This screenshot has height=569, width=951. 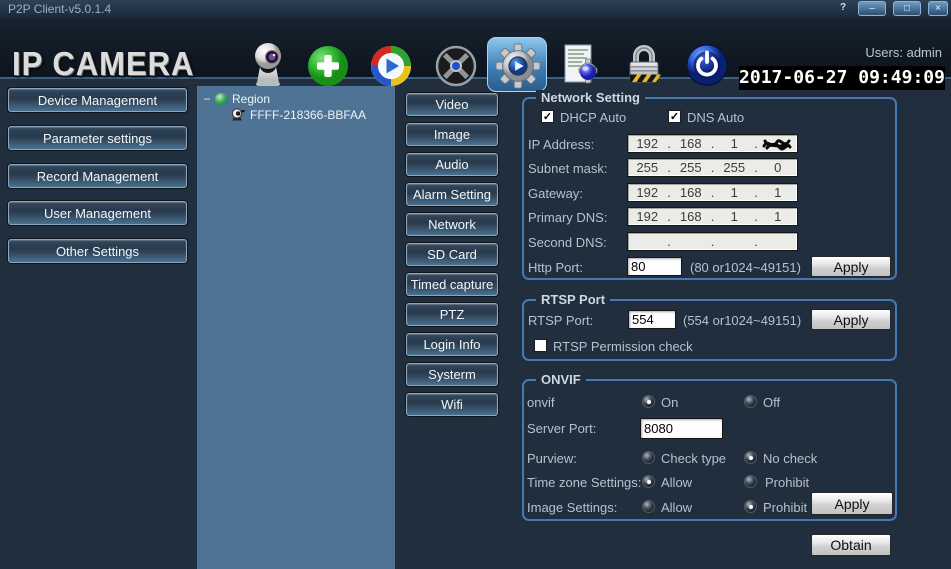 I want to click on timezone-allow-radio, so click(x=648, y=481).